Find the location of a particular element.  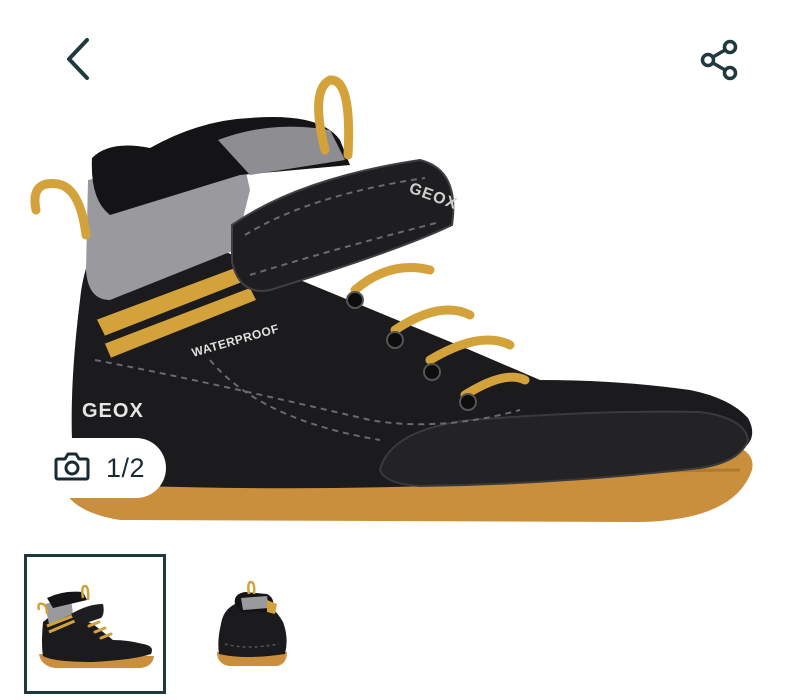

share-button is located at coordinates (720, 62).